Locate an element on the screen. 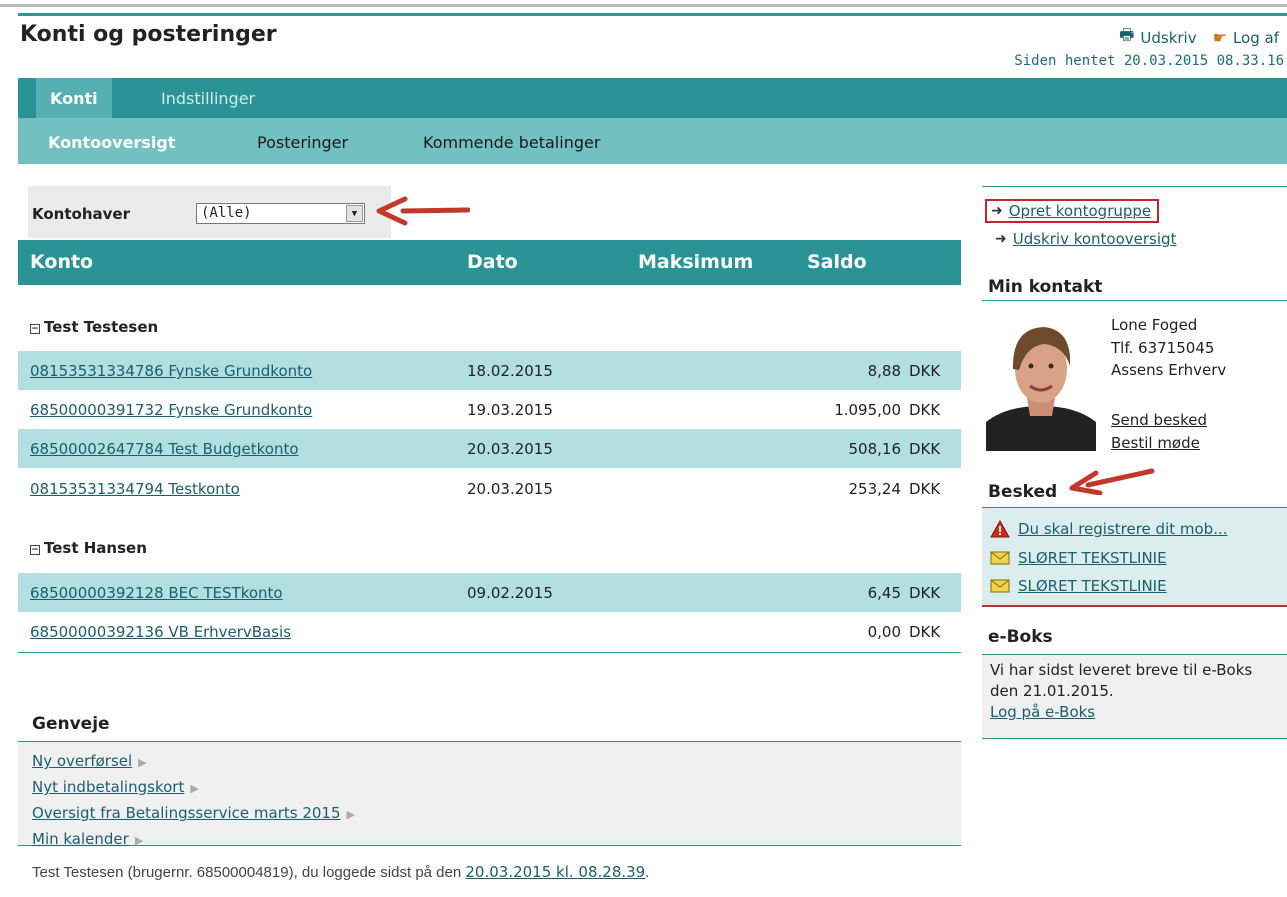  envelope-icon is located at coordinates (1000, 586).